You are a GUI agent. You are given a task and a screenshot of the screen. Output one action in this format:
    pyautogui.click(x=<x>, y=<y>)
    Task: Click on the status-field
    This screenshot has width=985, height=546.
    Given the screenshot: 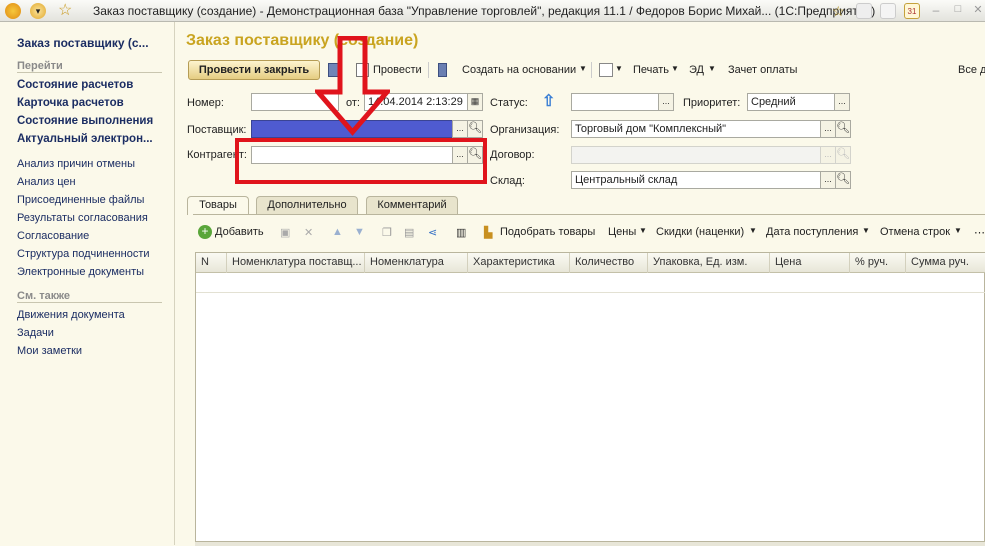 What is the action you would take?
    pyautogui.click(x=615, y=102)
    